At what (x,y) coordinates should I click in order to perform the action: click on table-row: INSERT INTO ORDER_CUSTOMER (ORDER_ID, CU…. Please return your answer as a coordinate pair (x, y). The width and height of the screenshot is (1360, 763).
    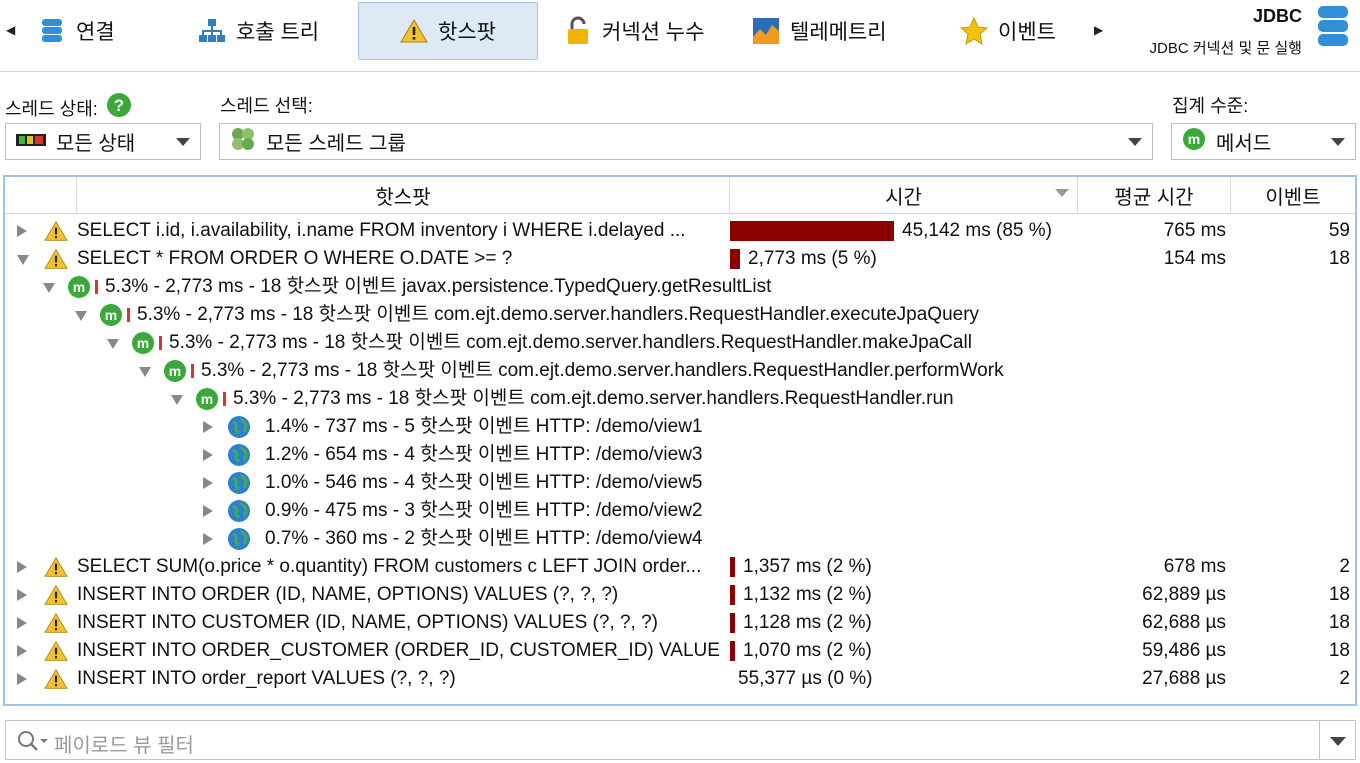
    Looking at the image, I should click on (680, 651).